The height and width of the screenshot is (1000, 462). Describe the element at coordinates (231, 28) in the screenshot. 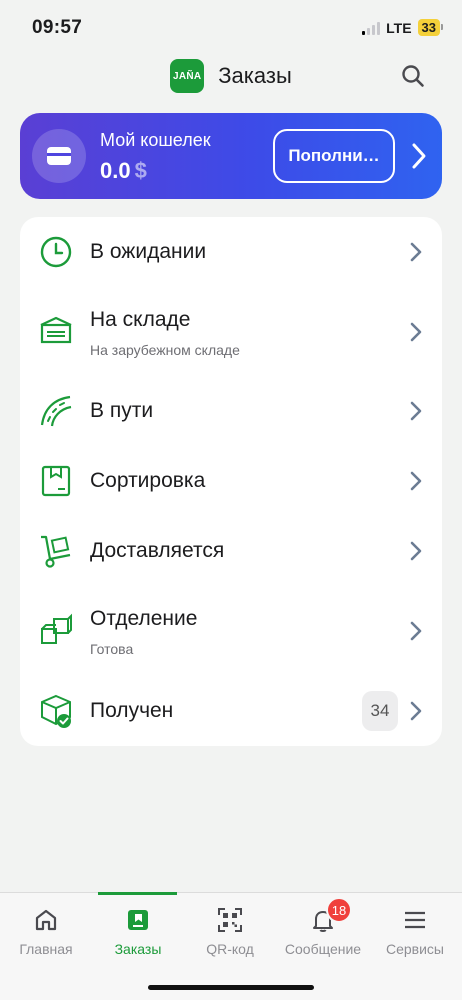

I see `status-bar: 09:57 LTE 33` at that location.